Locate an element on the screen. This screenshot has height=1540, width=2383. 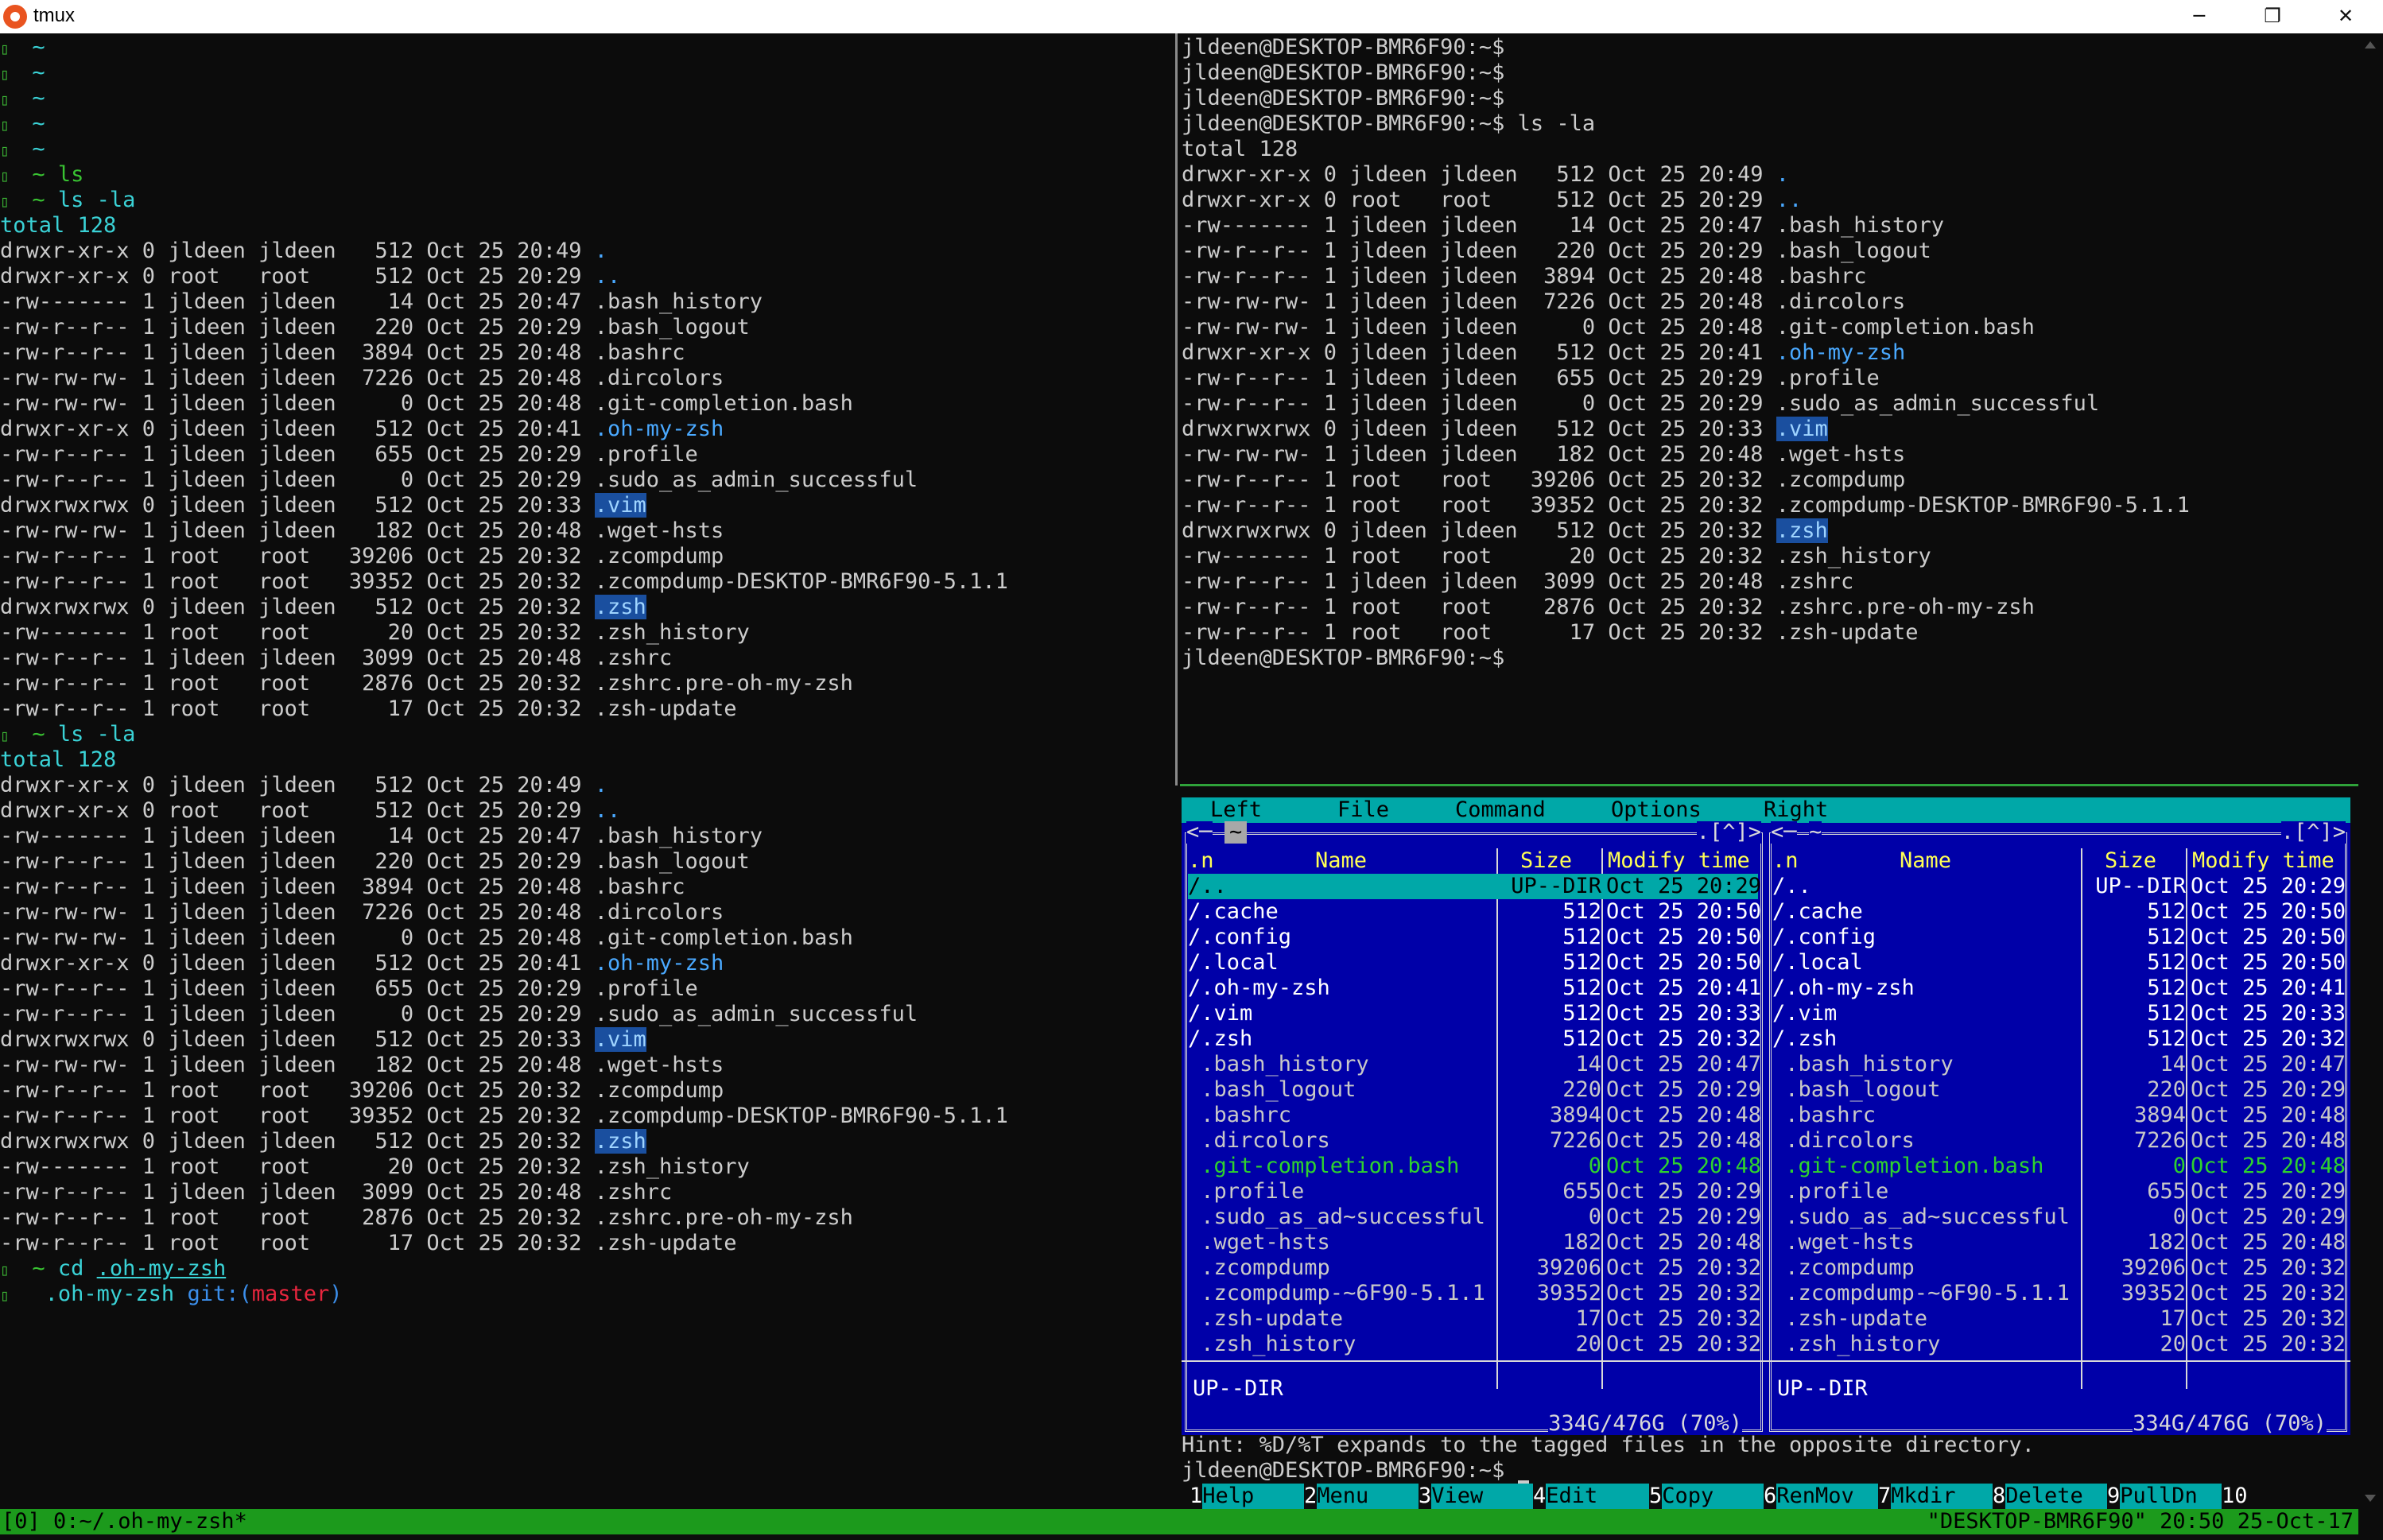
fkey-mkdir: 7Mkdir is located at coordinates (1935, 1496).